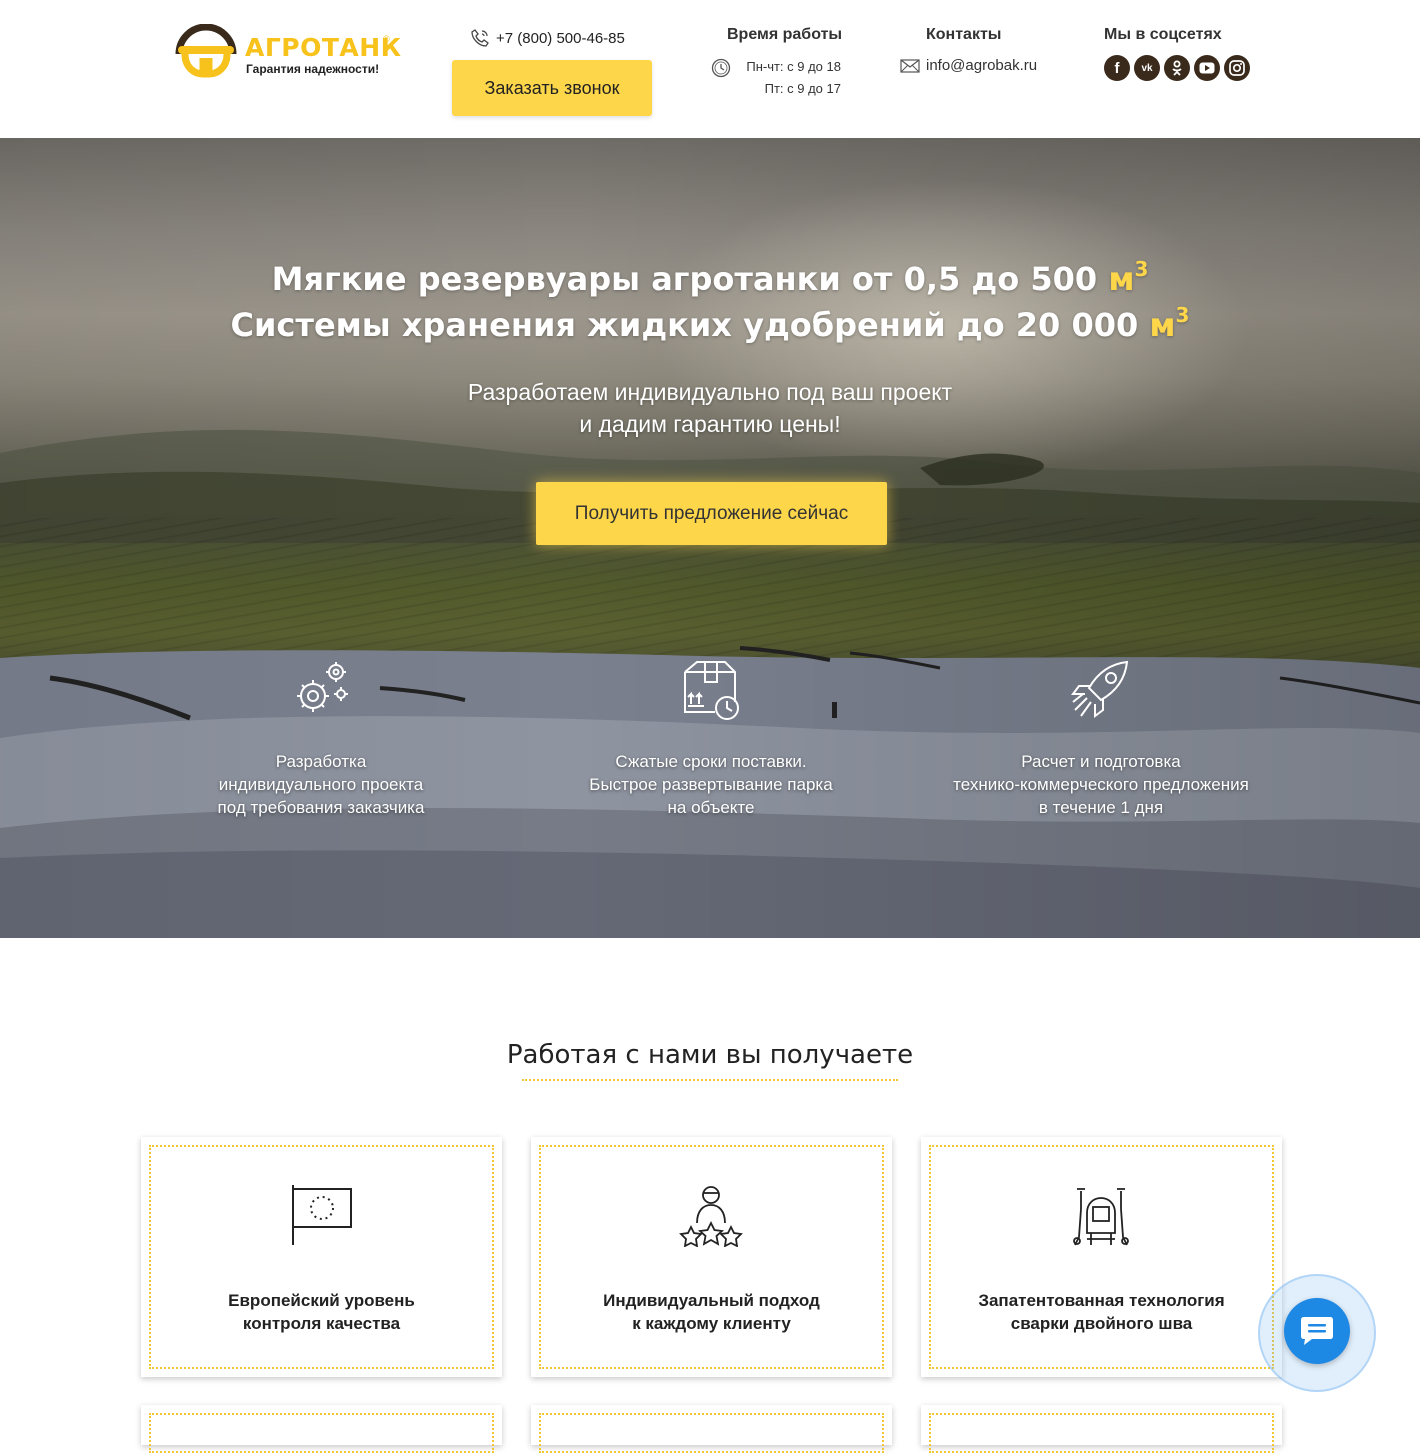  Describe the element at coordinates (323, 47) in the screenshot. I see `logo-name: АГРОТАНК` at that location.